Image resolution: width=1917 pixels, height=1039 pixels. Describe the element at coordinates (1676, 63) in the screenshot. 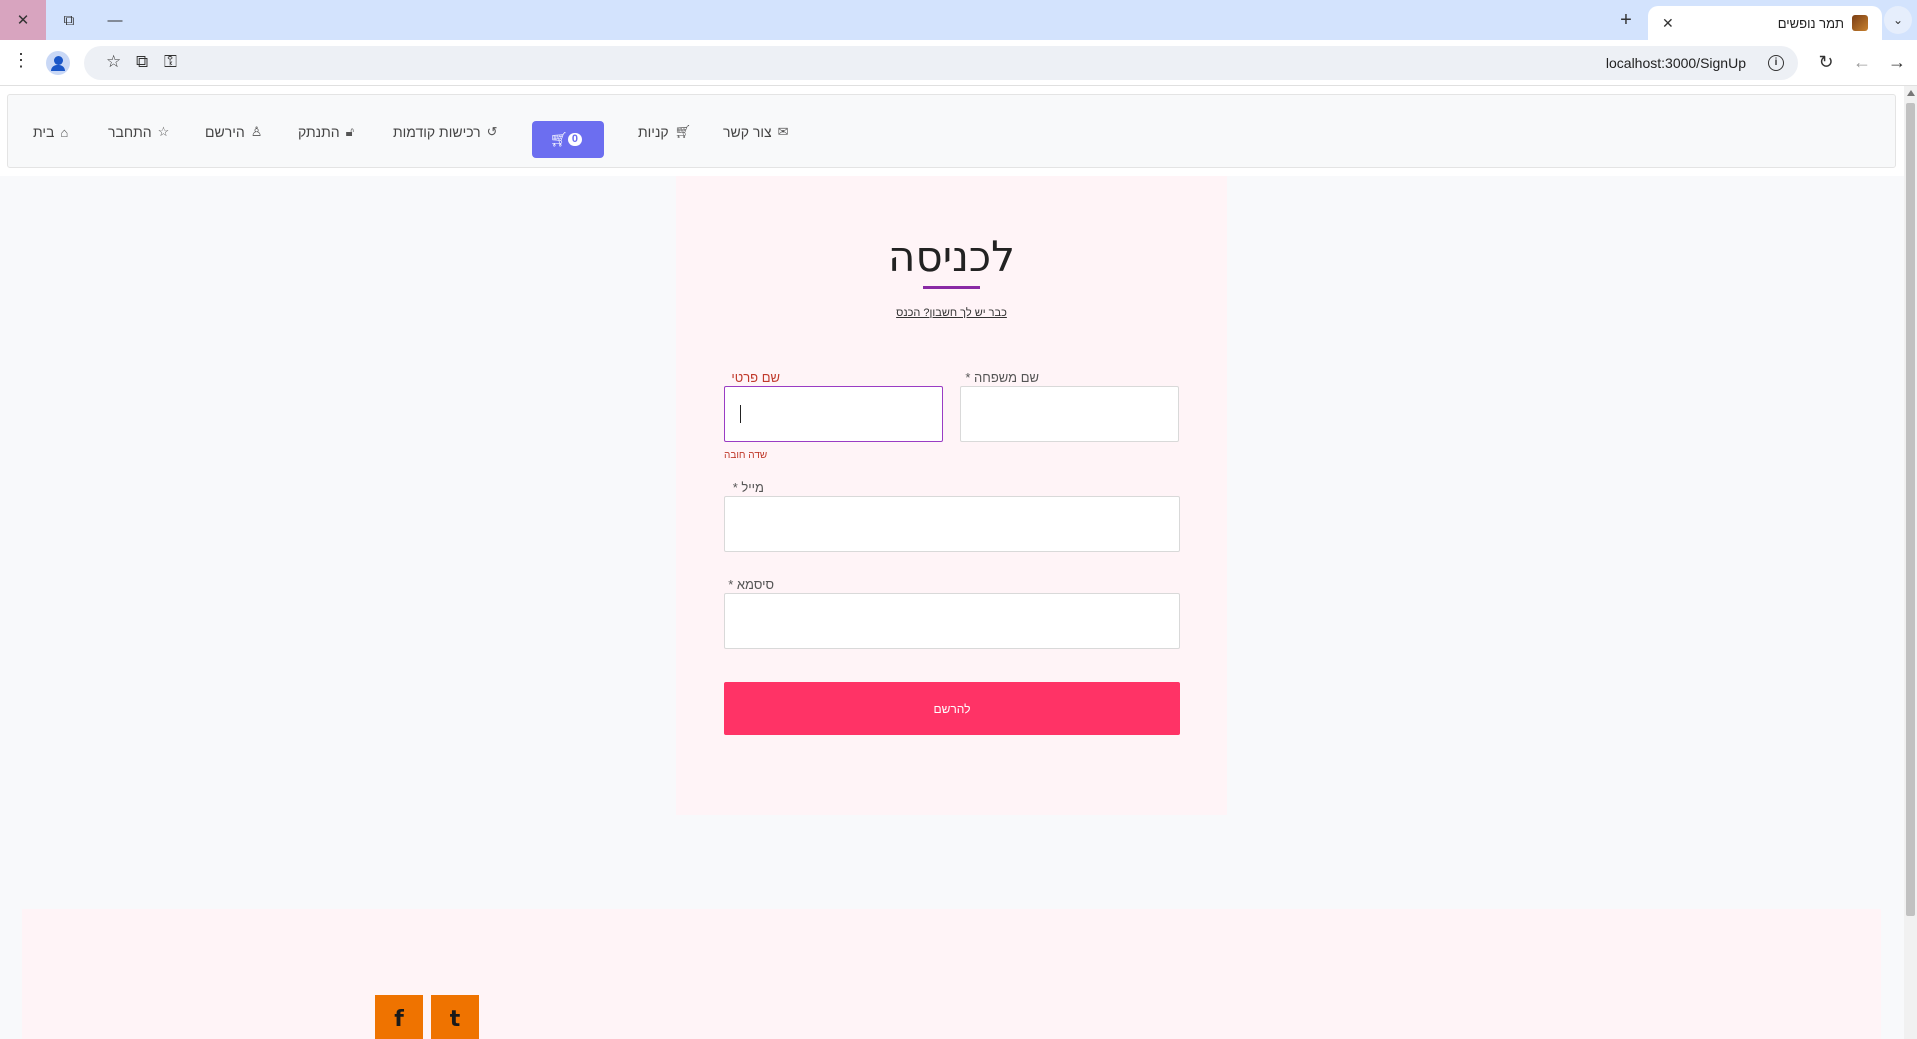

I see `url-text: localhost:3000/SignUp` at that location.